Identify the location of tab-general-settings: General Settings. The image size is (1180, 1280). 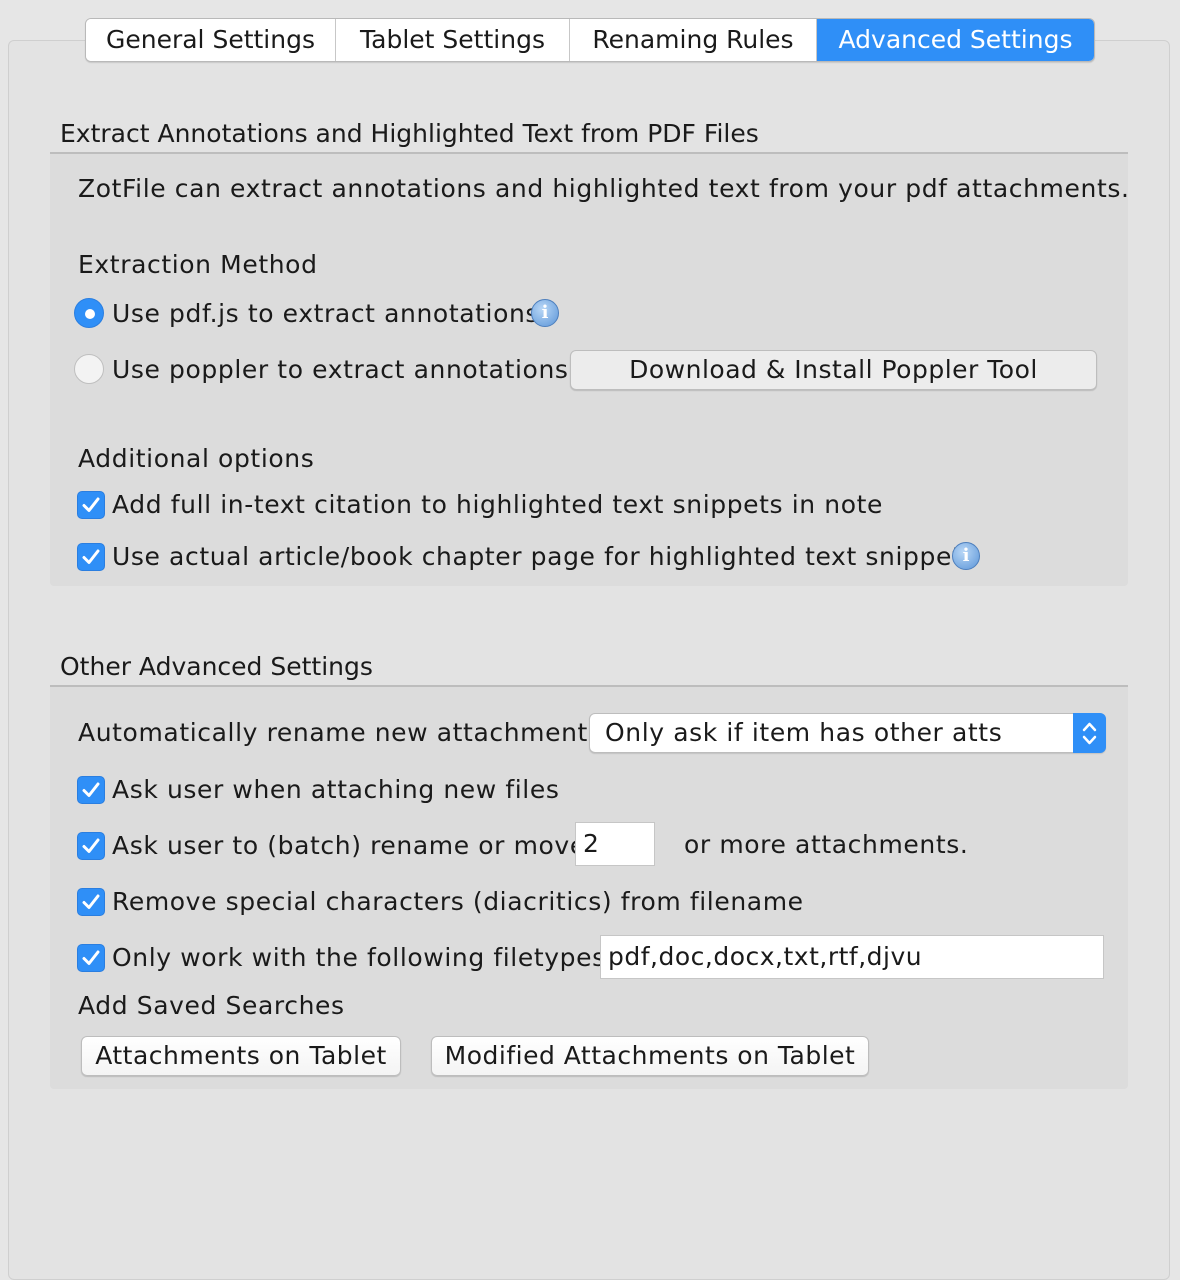
(211, 40).